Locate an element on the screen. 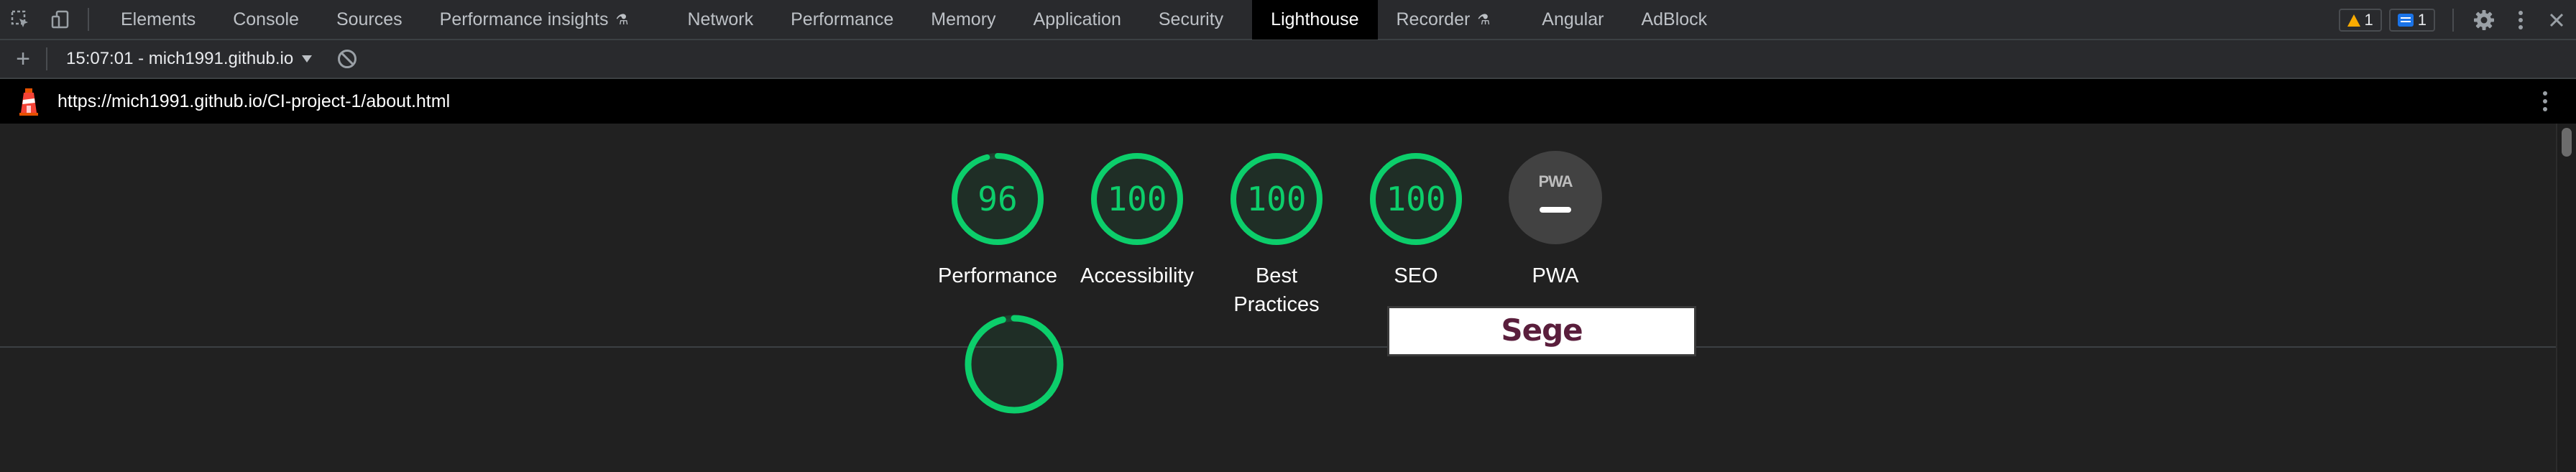  settings-gear-icon is located at coordinates (2484, 20).